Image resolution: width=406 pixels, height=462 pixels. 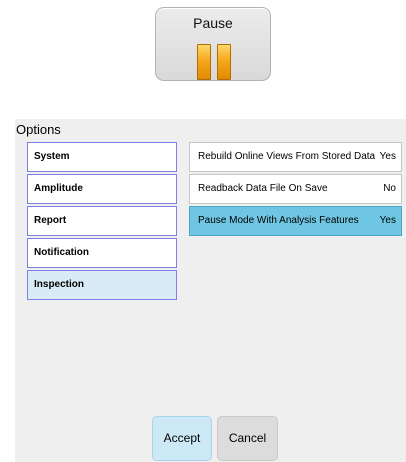 I want to click on options-title: Options, so click(x=38, y=129).